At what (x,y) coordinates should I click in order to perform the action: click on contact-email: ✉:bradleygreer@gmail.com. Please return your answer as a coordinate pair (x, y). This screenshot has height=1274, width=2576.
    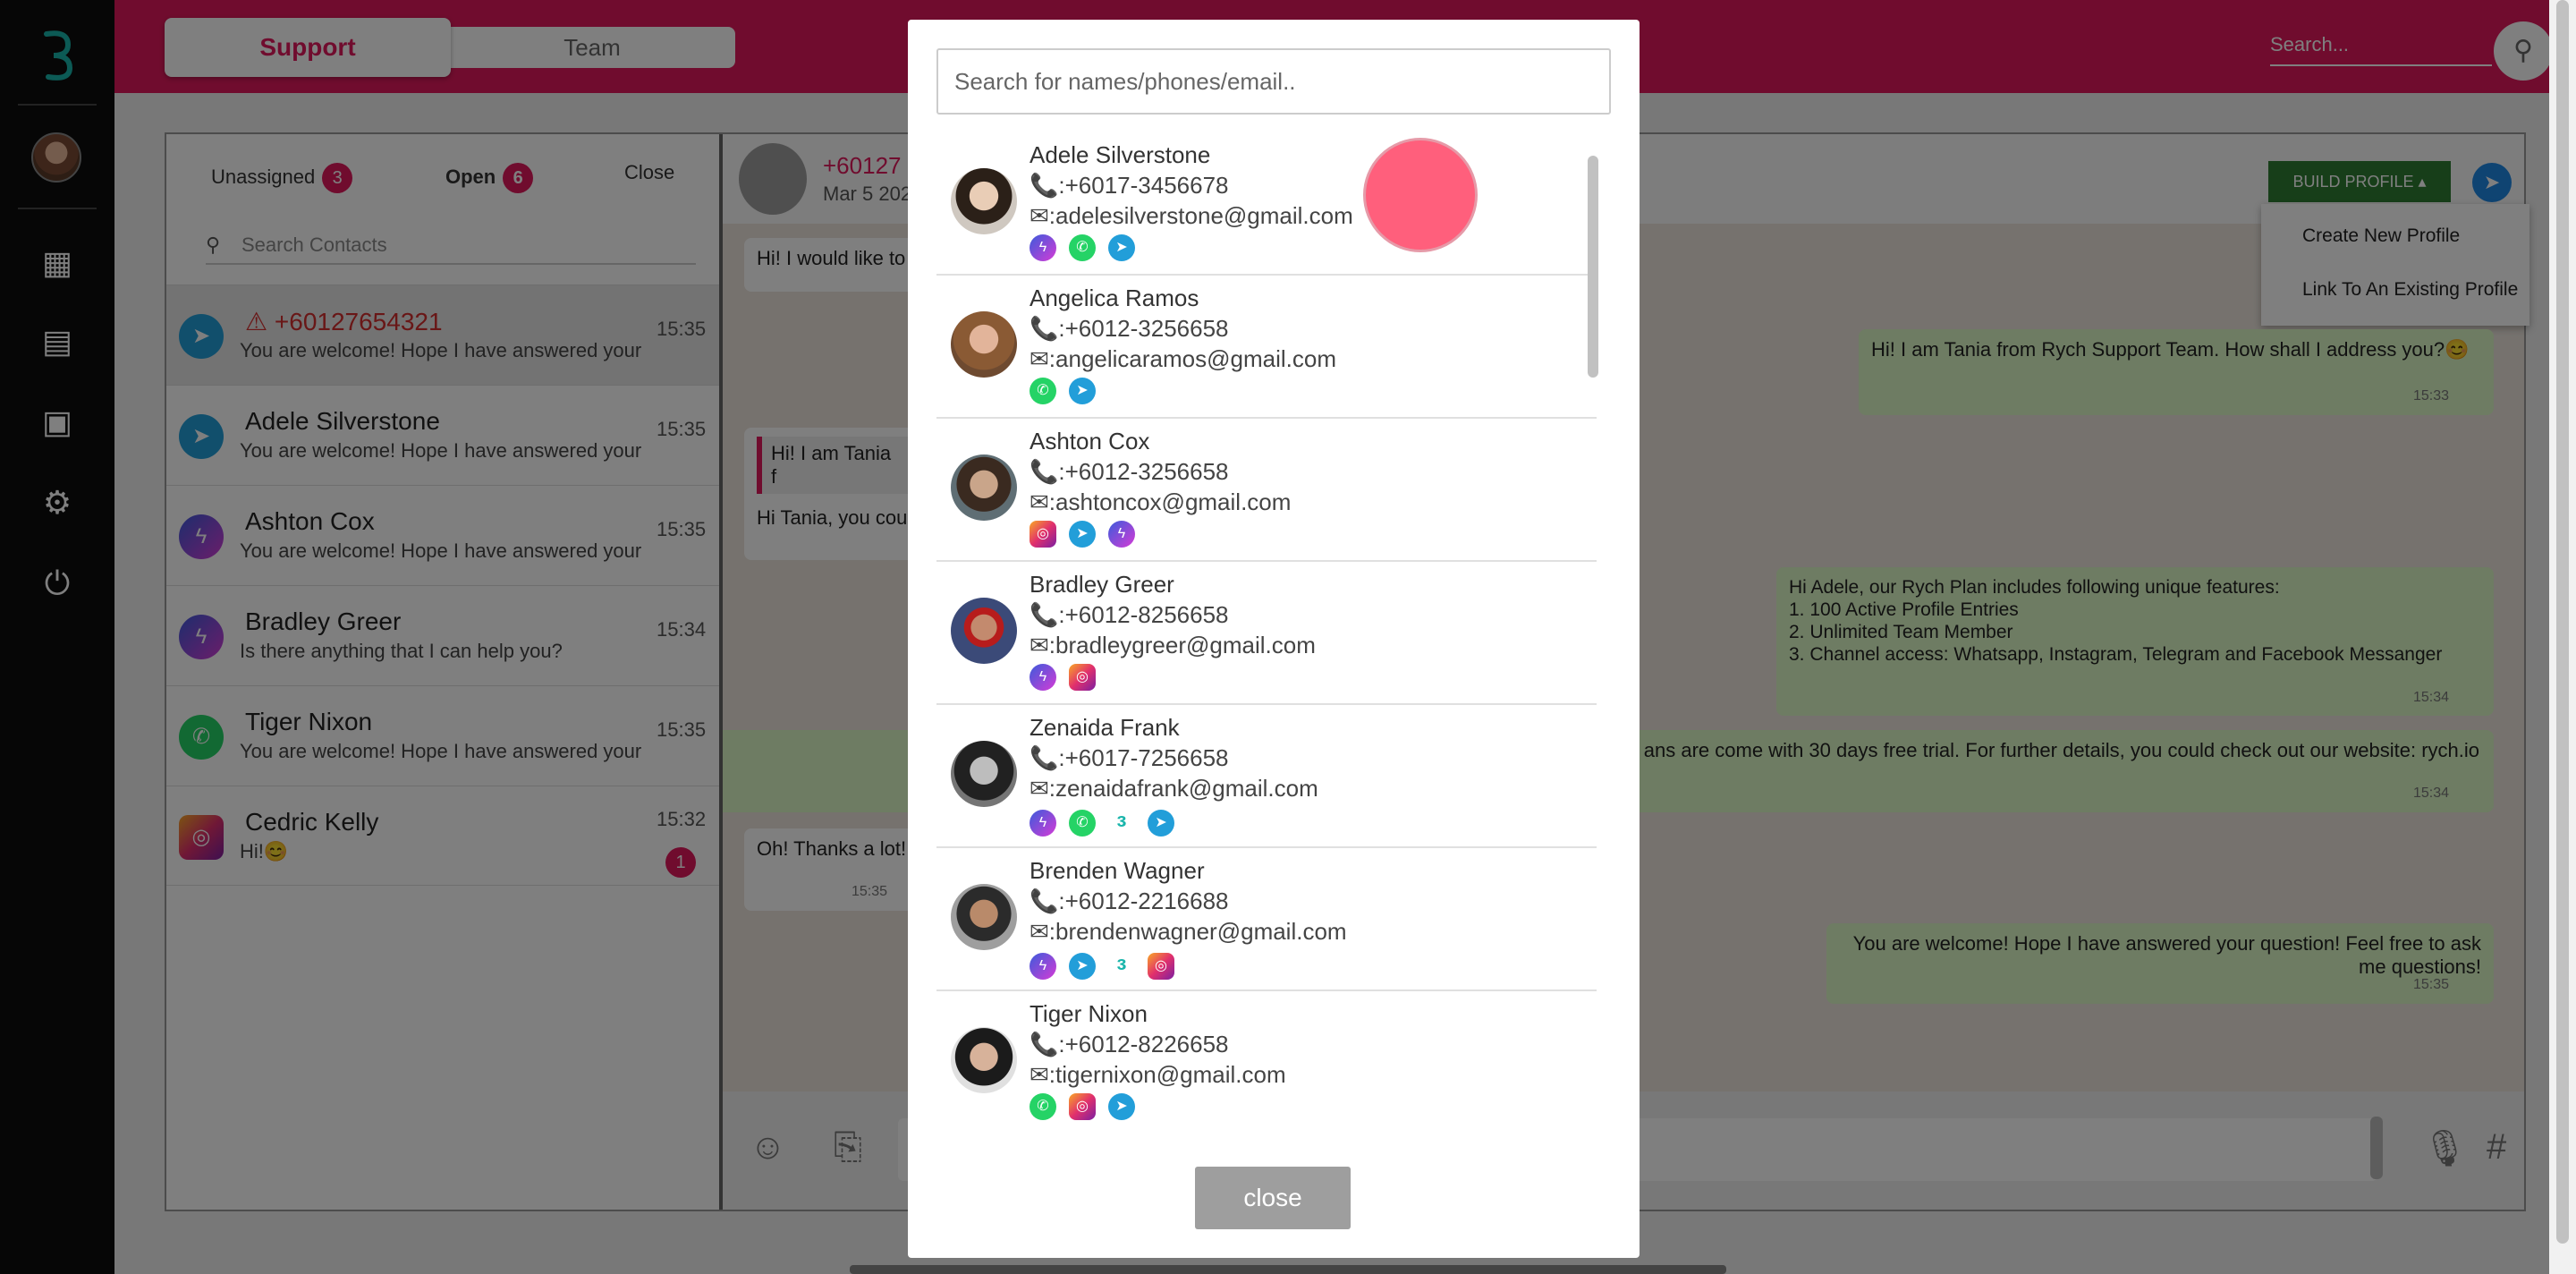
    Looking at the image, I should click on (1173, 645).